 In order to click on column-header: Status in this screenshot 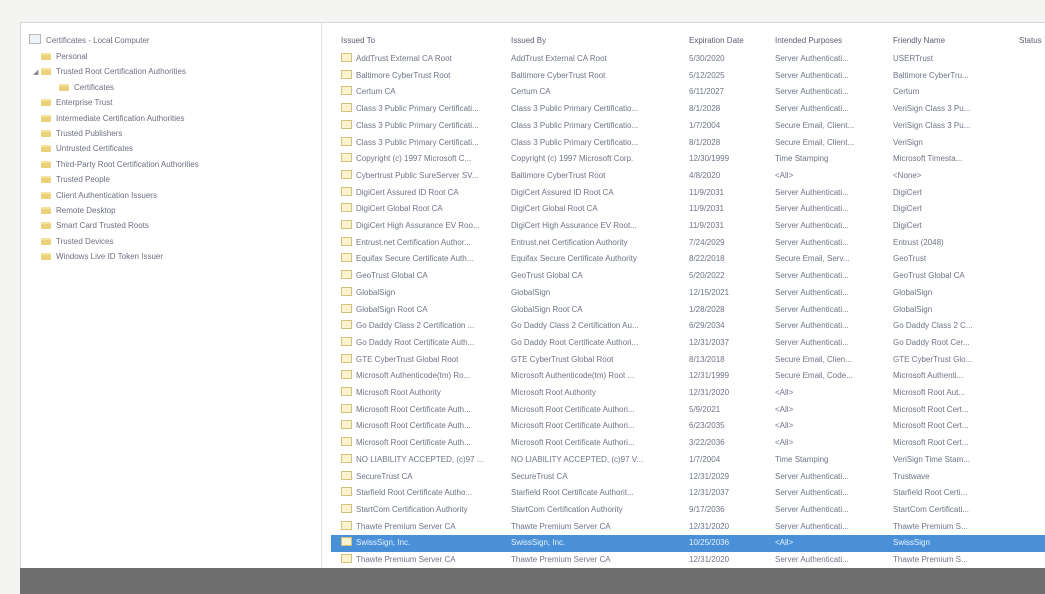, I will do `click(1032, 41)`.